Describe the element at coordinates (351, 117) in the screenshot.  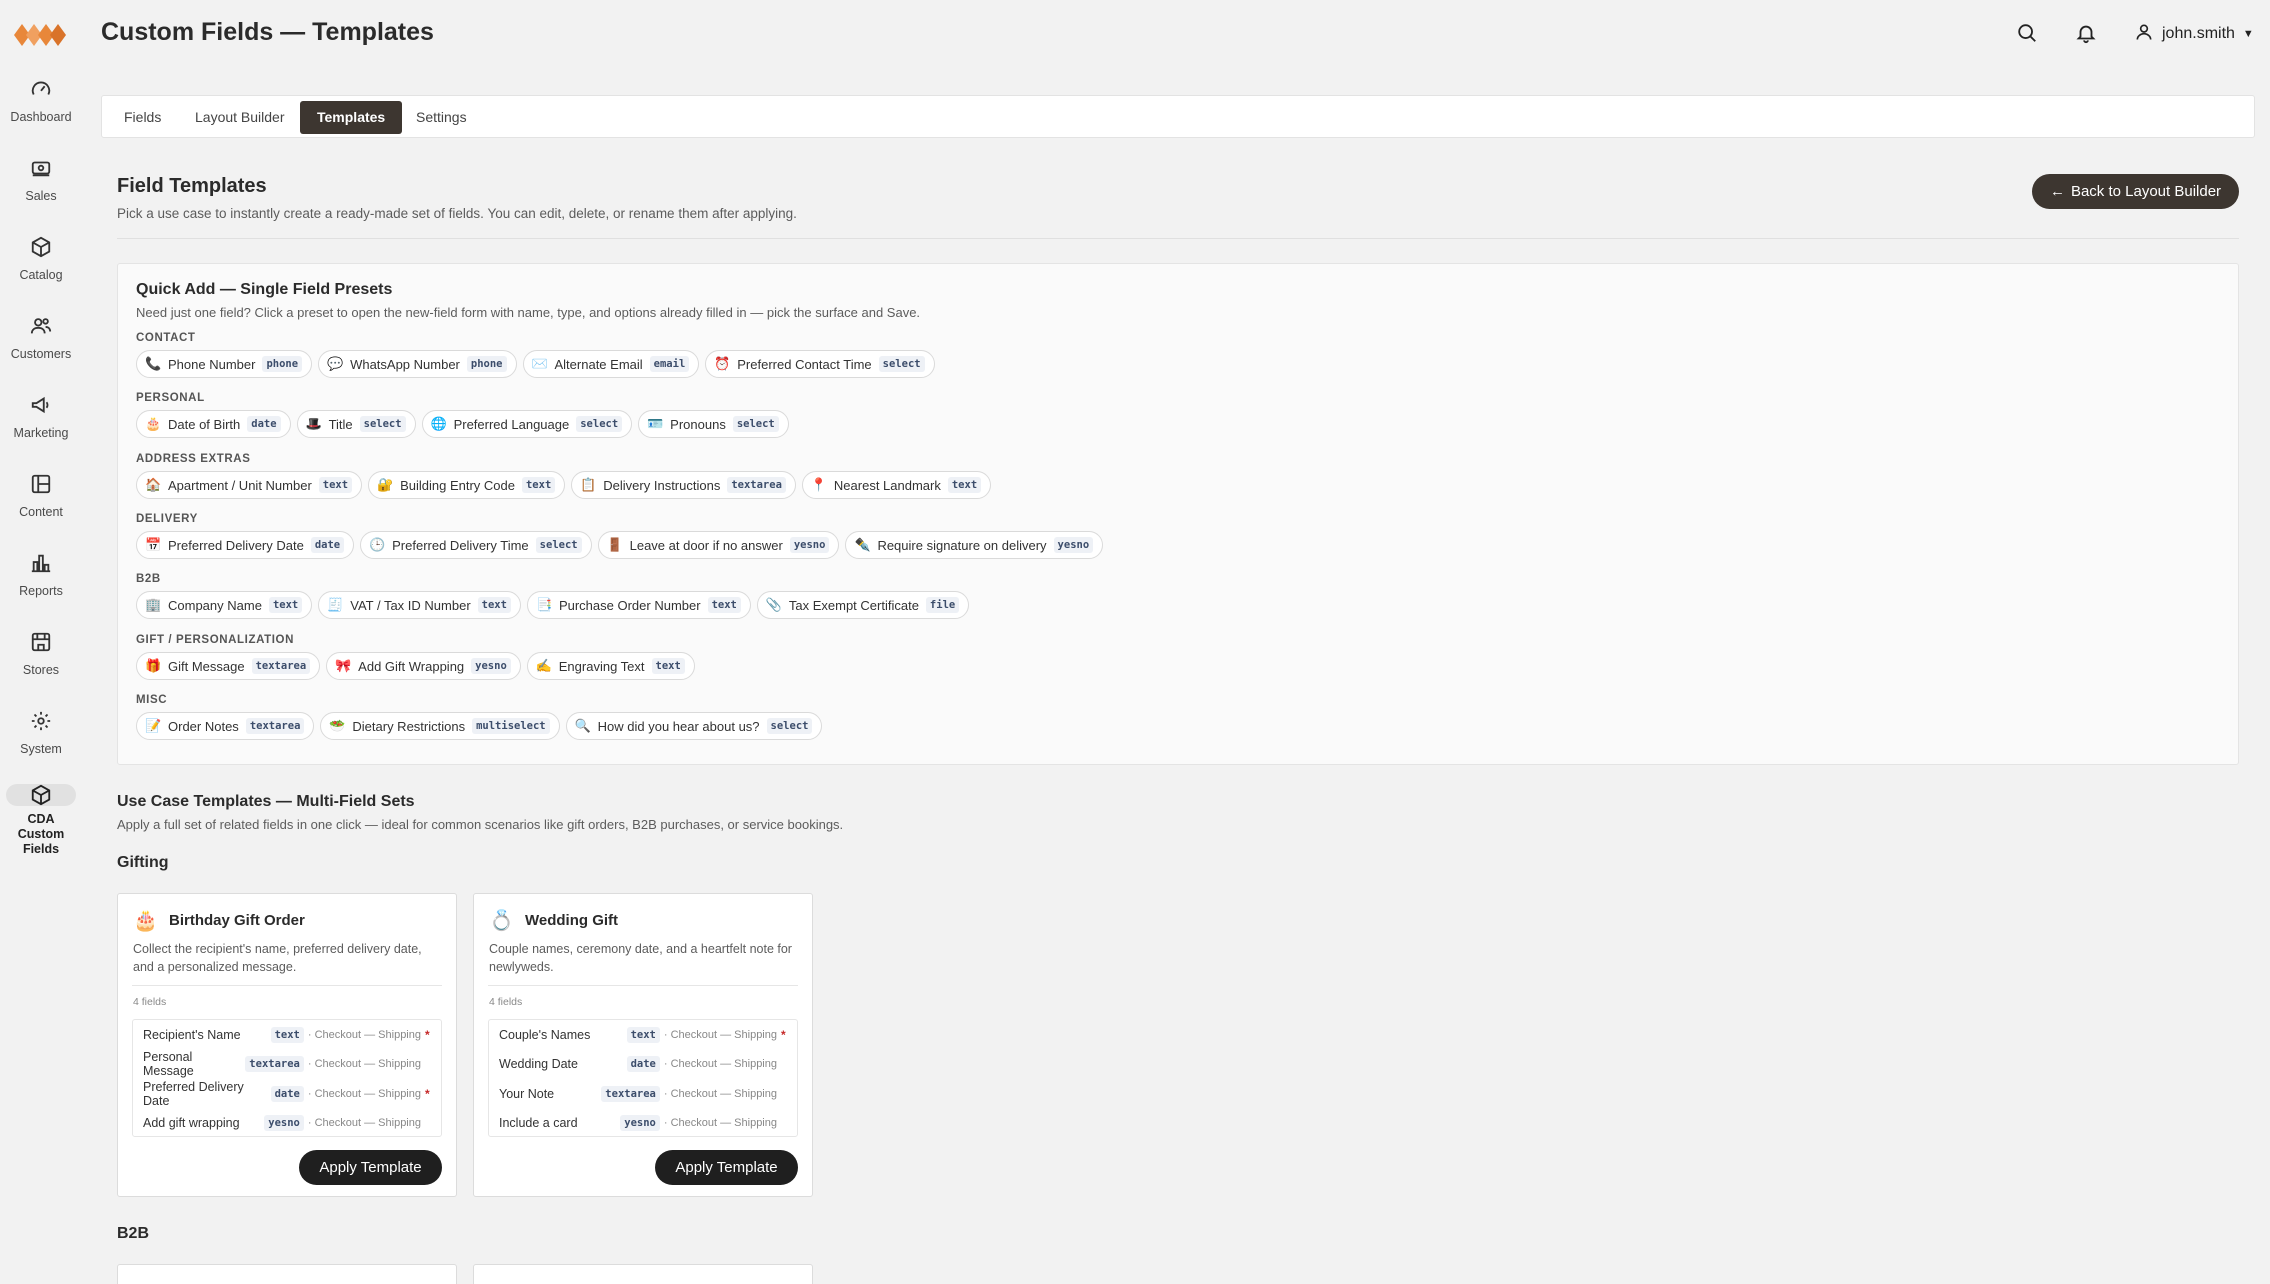
I see `tab-templates: Templates` at that location.